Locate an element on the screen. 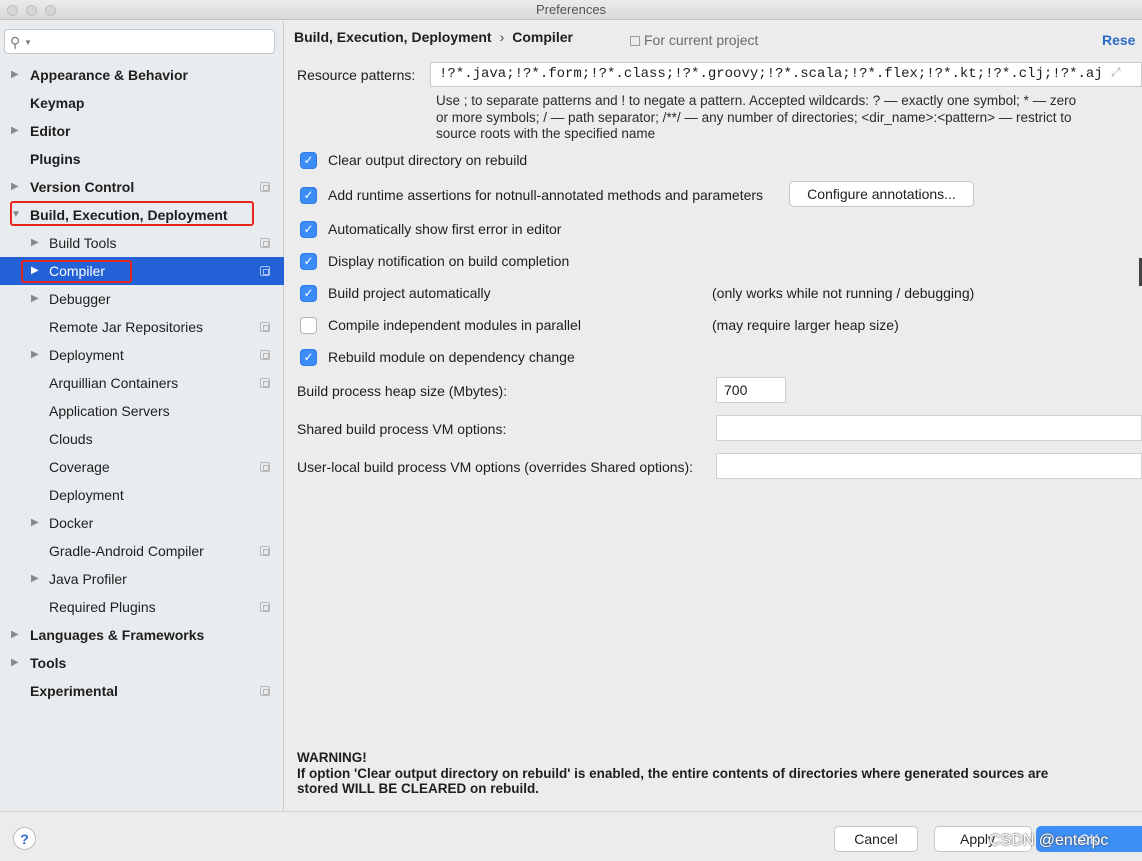 The width and height of the screenshot is (1142, 861). sidebar-item-label: Docker is located at coordinates (71, 523).